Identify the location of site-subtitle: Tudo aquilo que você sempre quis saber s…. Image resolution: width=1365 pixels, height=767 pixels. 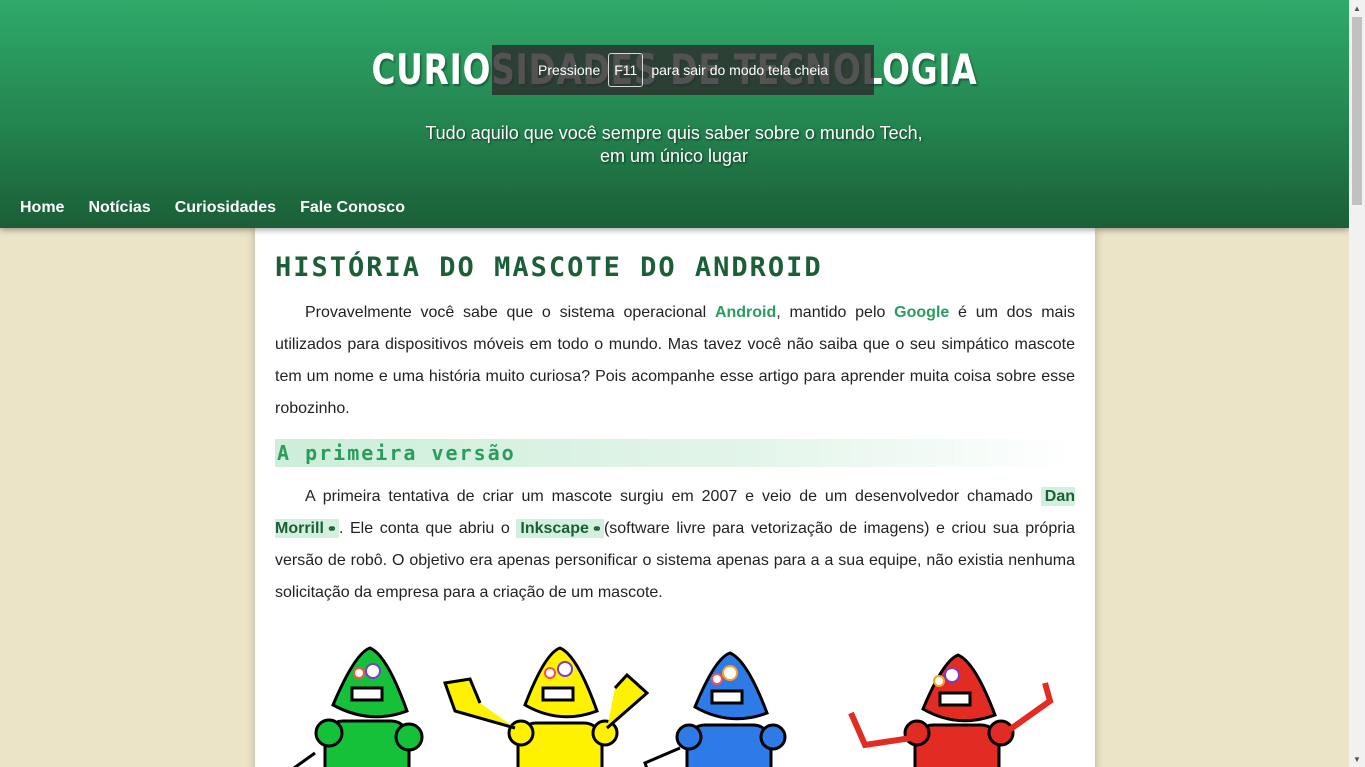
(674, 144).